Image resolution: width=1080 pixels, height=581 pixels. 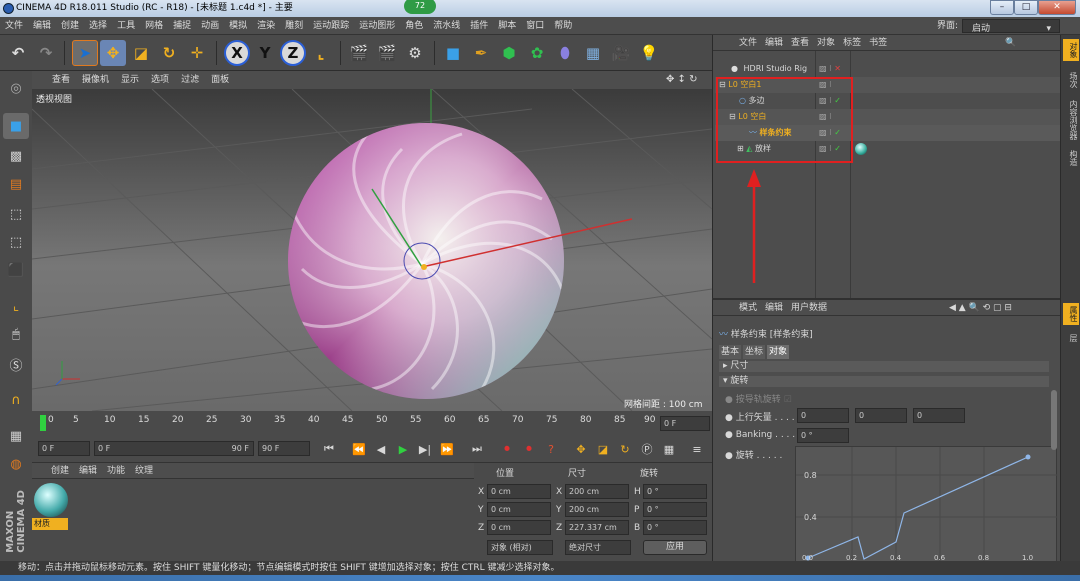 I want to click on menu-window: 窗口, so click(x=535, y=26).